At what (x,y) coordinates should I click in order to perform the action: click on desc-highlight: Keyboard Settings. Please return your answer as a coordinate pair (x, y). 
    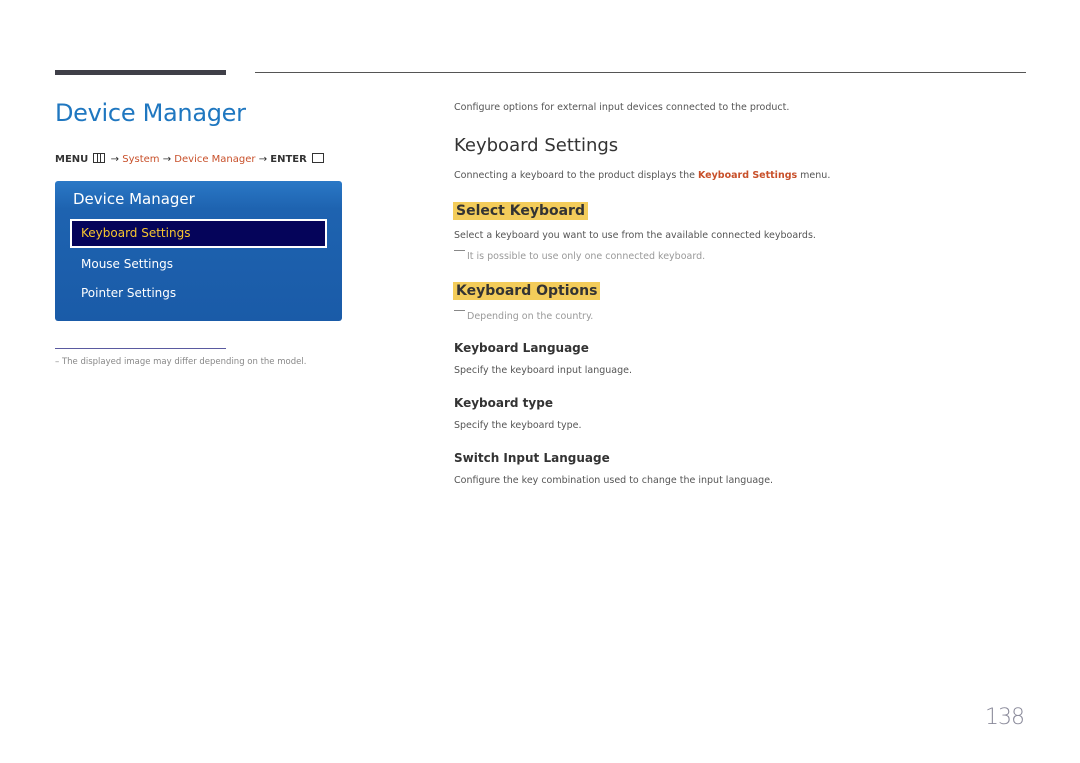
    Looking at the image, I should click on (747, 175).